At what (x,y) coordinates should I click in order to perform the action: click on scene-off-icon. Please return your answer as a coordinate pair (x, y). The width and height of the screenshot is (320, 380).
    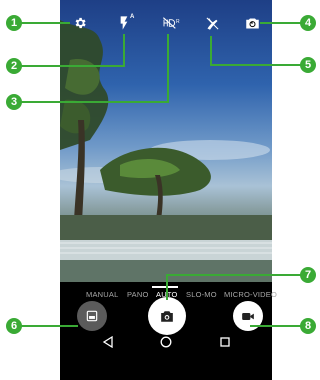
    Looking at the image, I should click on (212, 23).